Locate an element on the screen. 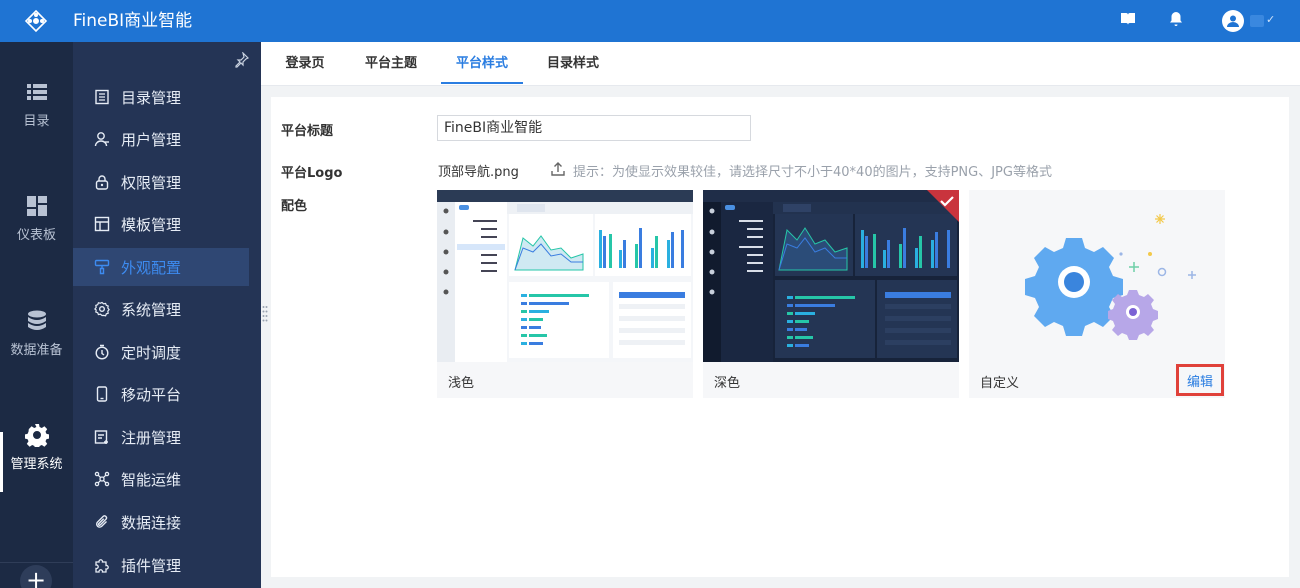 Image resolution: width=1300 pixels, height=588 pixels. user-avatar is located at coordinates (1233, 21).